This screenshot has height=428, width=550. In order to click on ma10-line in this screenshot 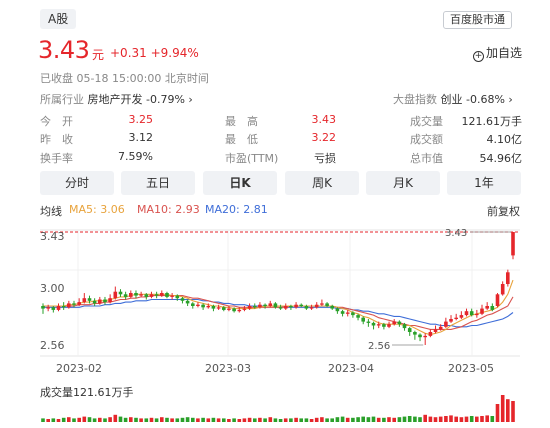, I will do `click(278, 312)`.